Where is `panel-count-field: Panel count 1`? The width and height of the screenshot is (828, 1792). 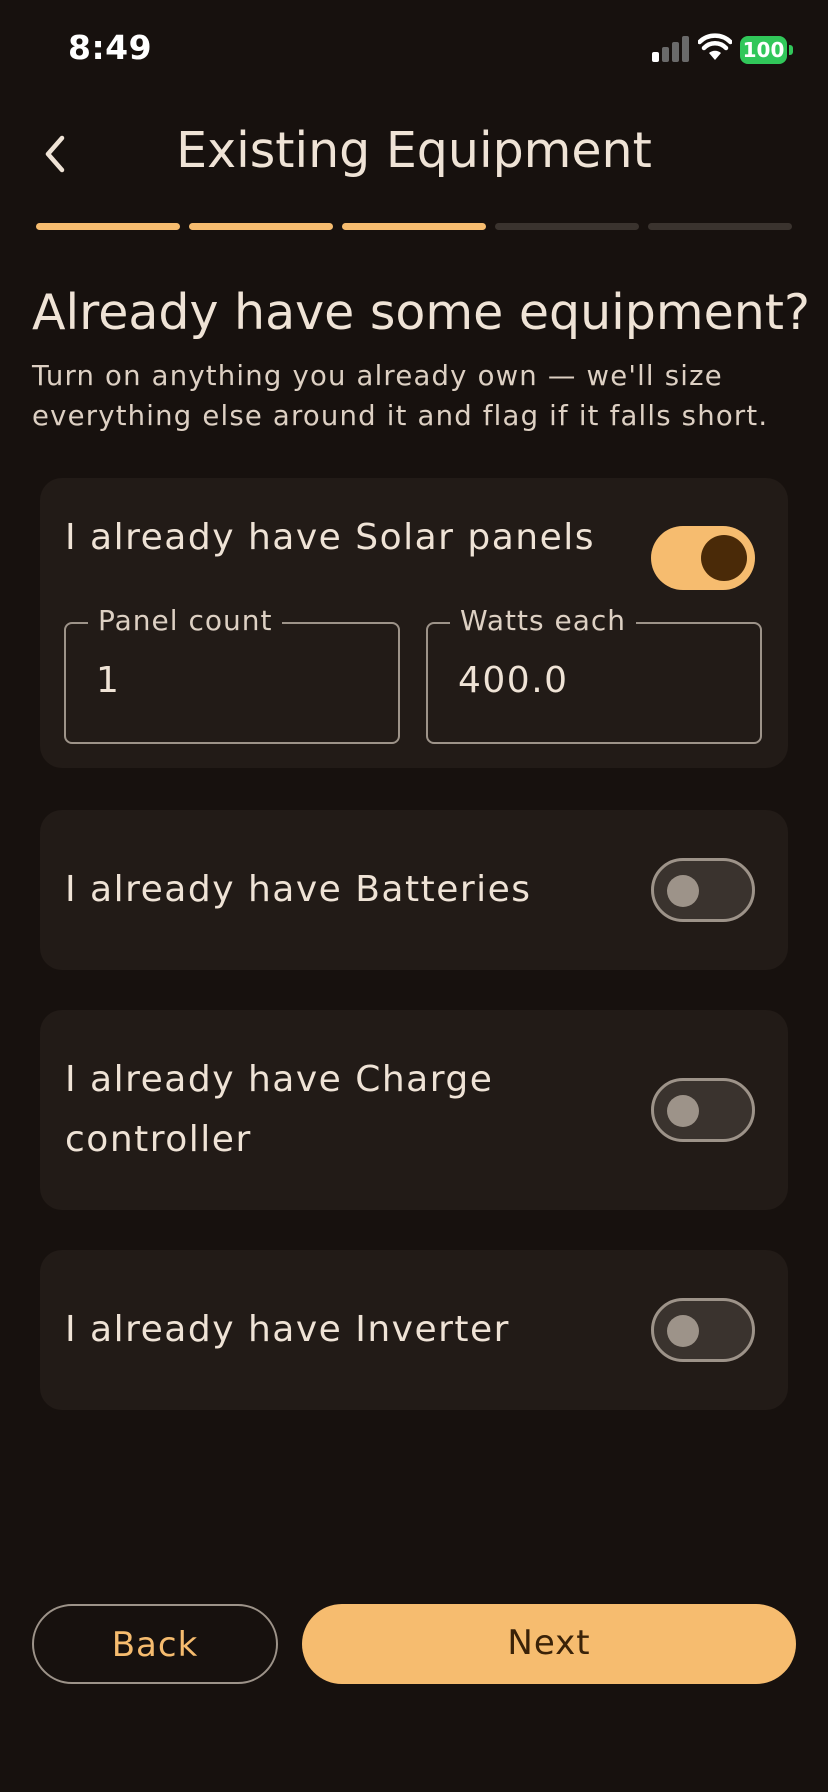 panel-count-field: Panel count 1 is located at coordinates (232, 673).